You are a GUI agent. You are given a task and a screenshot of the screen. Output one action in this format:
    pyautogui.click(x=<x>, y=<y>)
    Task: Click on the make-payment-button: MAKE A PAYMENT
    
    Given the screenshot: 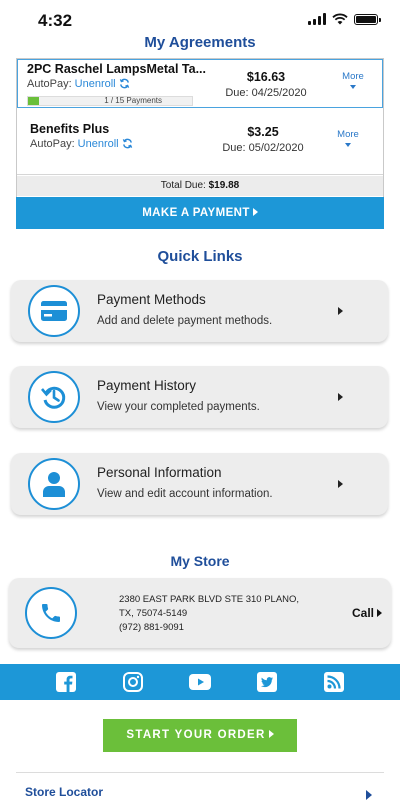 What is the action you would take?
    pyautogui.click(x=200, y=213)
    